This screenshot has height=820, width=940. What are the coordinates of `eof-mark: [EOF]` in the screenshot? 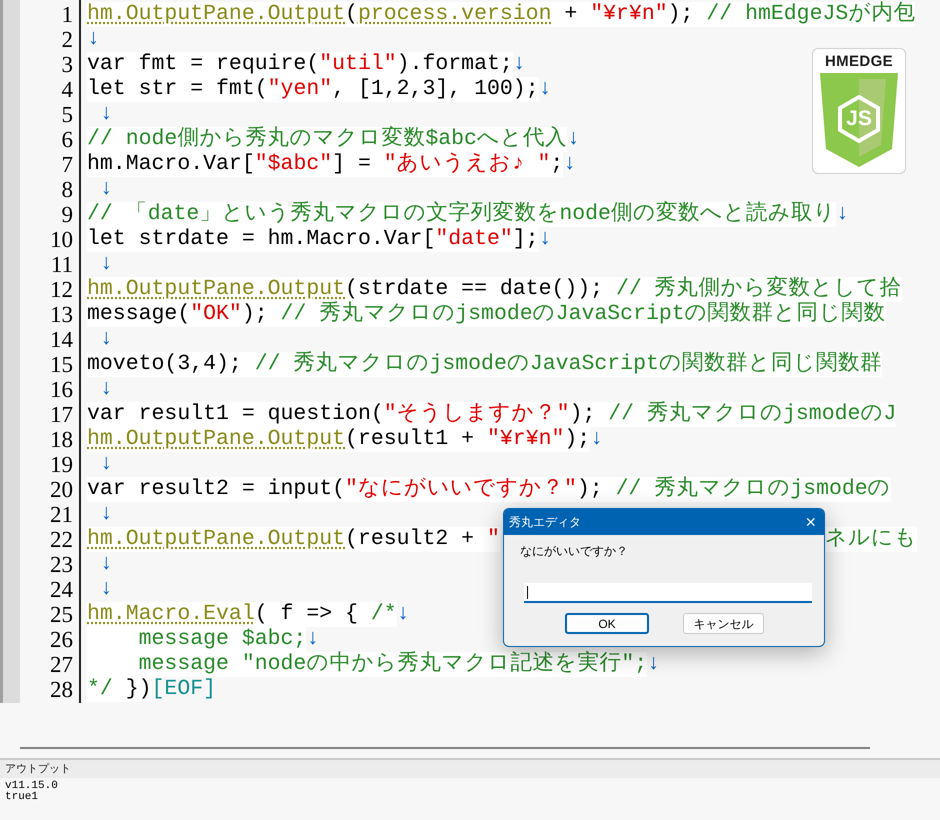 It's located at (184, 689).